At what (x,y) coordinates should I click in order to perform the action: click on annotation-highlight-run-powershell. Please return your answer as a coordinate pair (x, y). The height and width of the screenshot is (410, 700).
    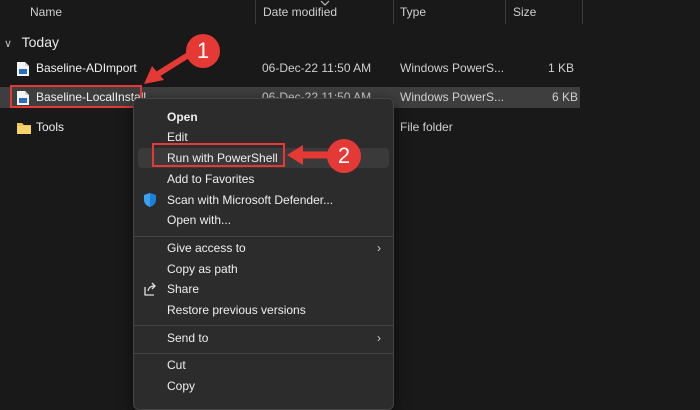
    Looking at the image, I should click on (218, 155).